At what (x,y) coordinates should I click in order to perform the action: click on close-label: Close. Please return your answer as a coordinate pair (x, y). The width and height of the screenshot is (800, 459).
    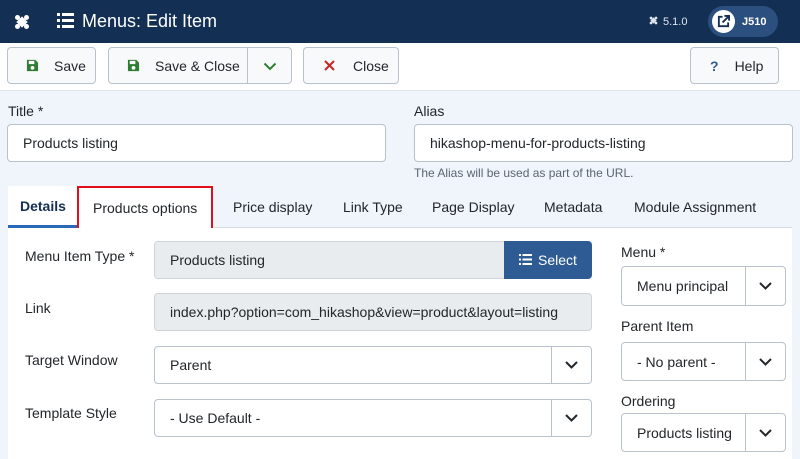
    Looking at the image, I should click on (371, 65).